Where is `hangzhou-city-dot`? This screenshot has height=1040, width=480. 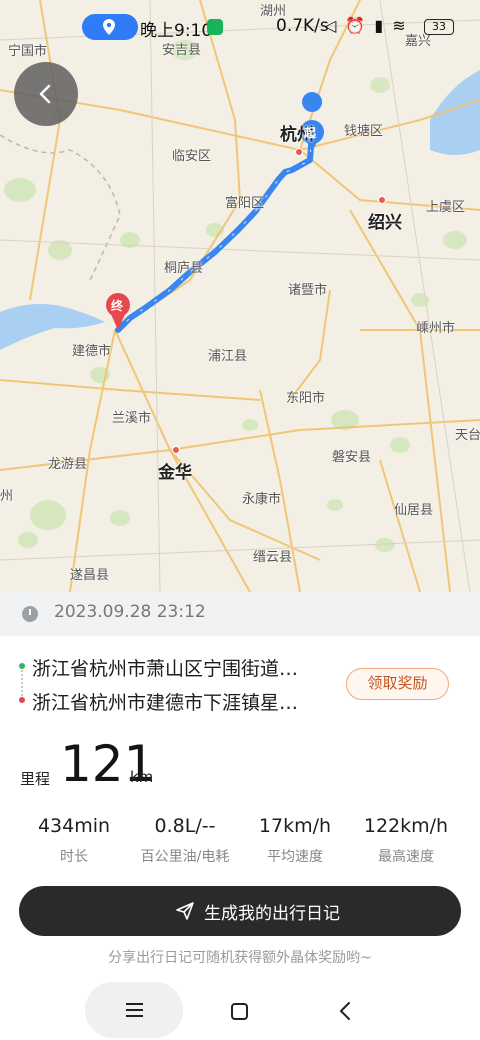 hangzhou-city-dot is located at coordinates (299, 152).